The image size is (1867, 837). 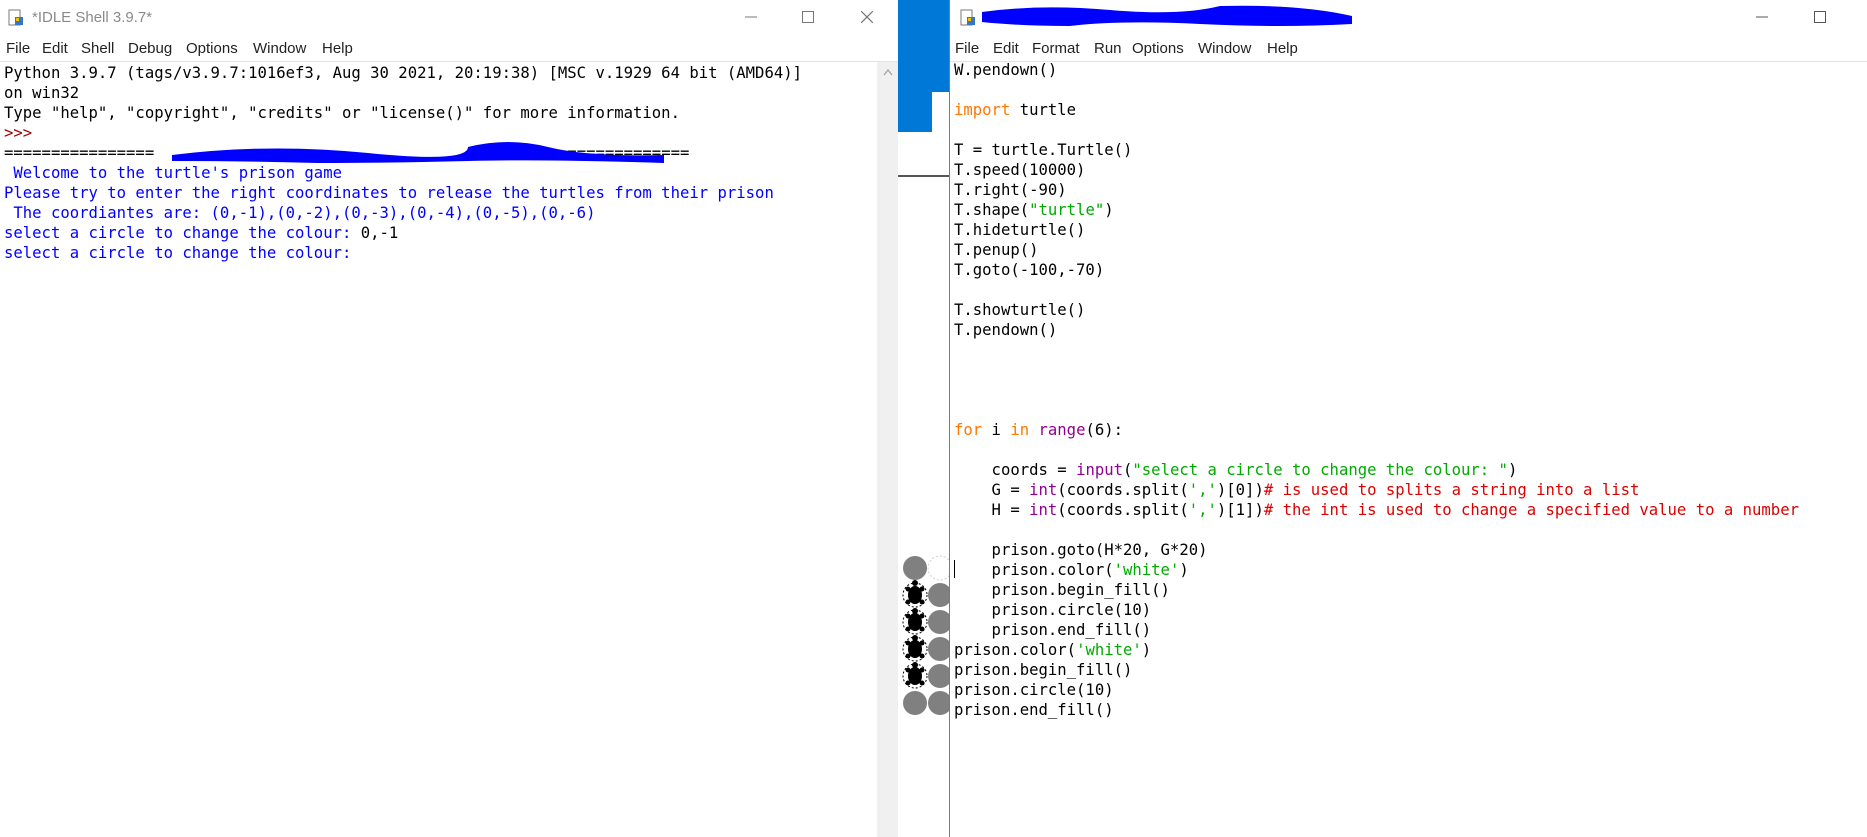 What do you see at coordinates (449, 61) in the screenshot?
I see `shell-menu-divider` at bounding box center [449, 61].